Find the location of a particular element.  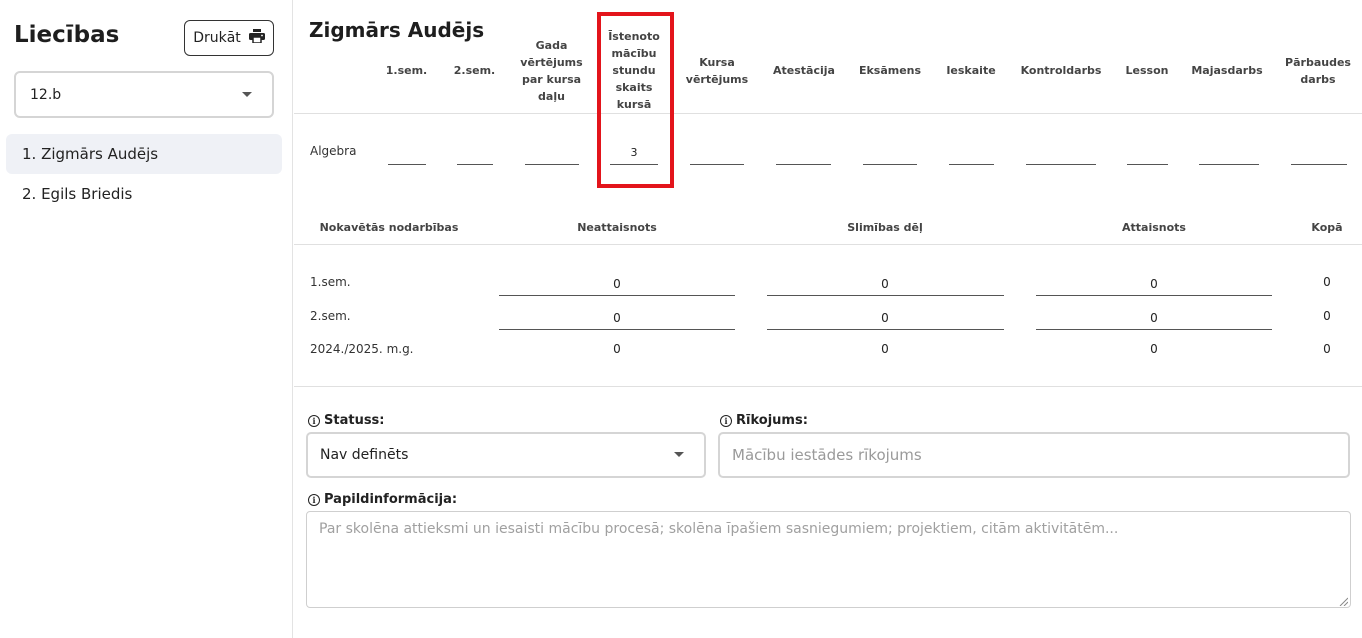

absence-unexcused-year: 0 is located at coordinates (617, 349).